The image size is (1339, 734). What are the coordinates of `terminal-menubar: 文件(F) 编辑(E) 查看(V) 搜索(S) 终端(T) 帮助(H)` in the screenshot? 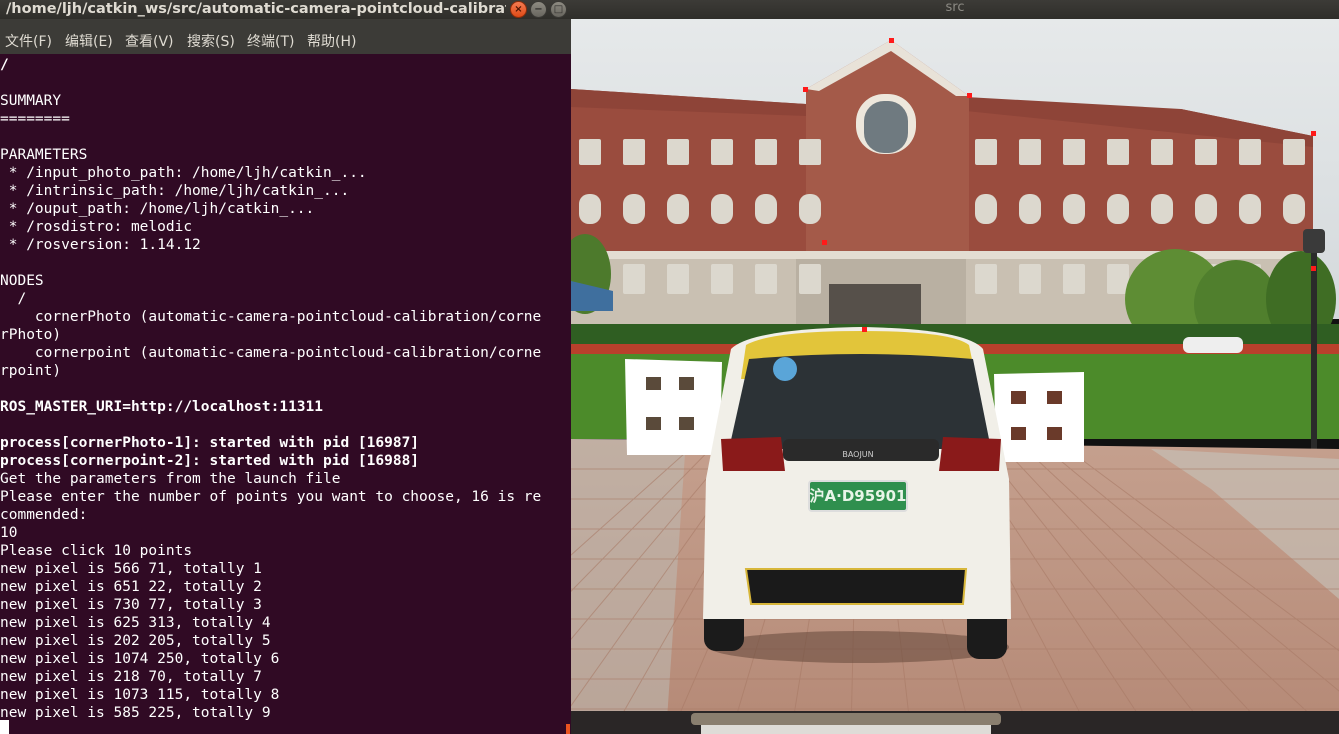 It's located at (285, 36).